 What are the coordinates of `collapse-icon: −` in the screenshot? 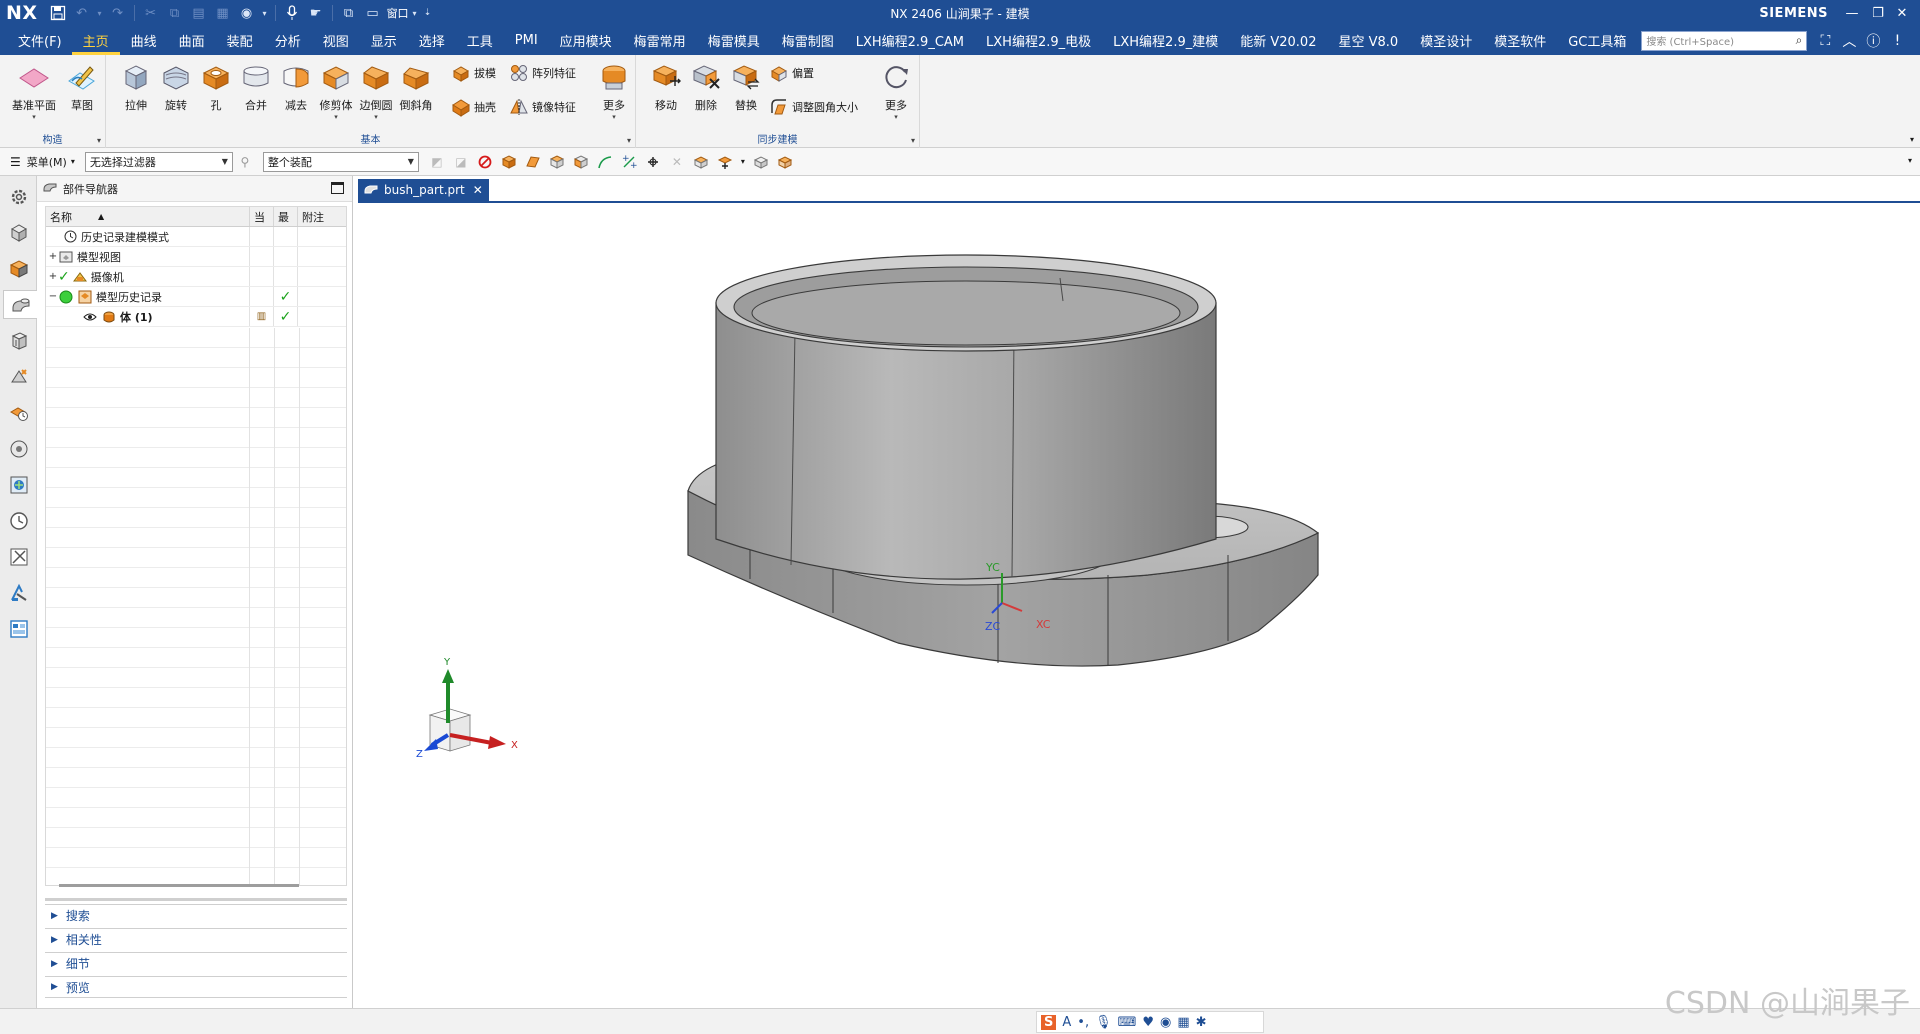 It's located at (53, 296).